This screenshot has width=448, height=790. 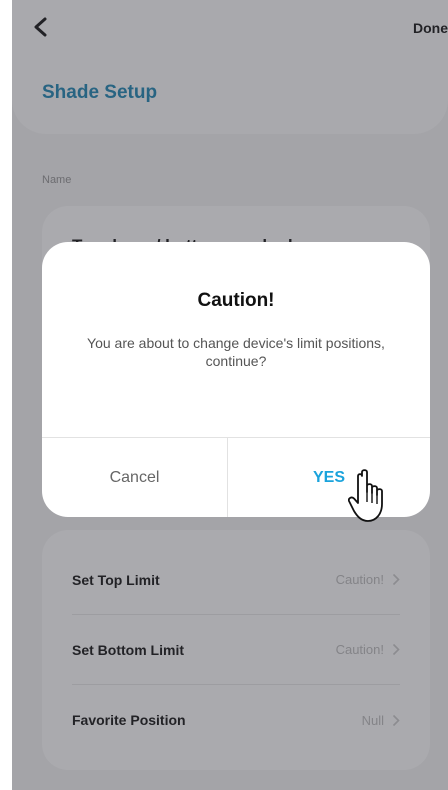 I want to click on yes-button: YES, so click(x=329, y=477).